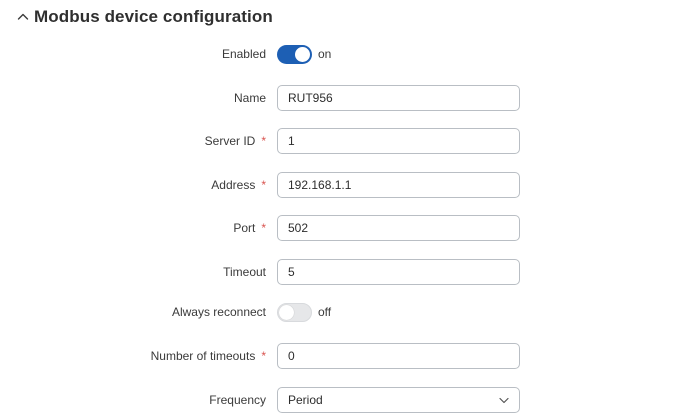  Describe the element at coordinates (398, 98) in the screenshot. I see `name-input` at that location.